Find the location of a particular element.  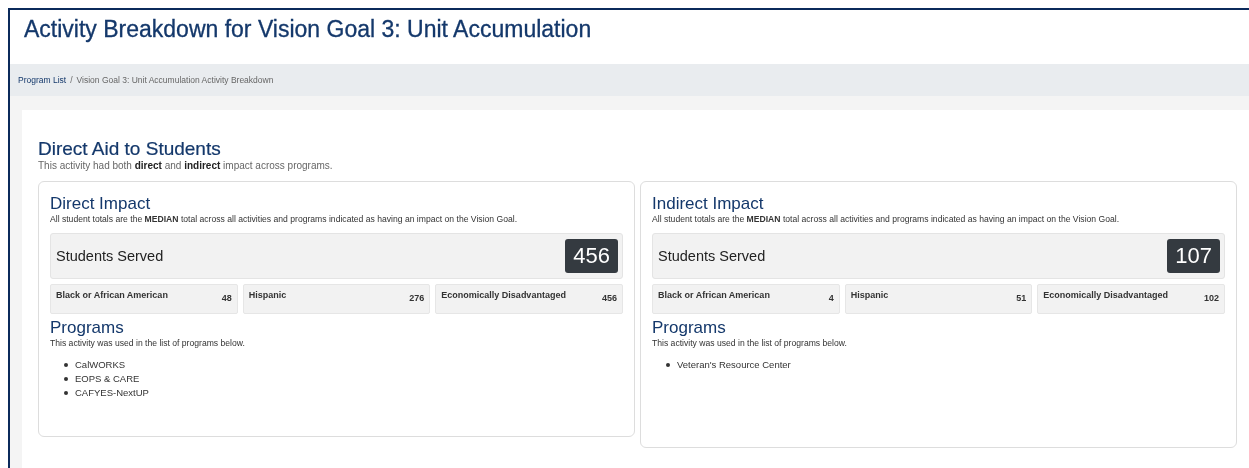

demographic-count: 456 is located at coordinates (609, 297).